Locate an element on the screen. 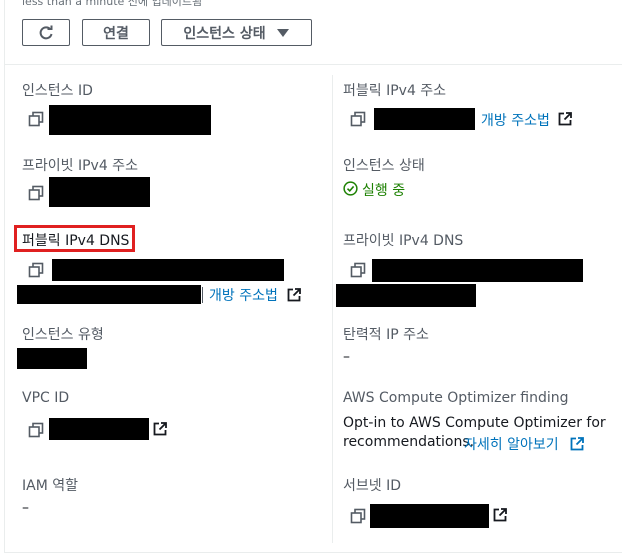  redacted-subnet-id is located at coordinates (429, 516).